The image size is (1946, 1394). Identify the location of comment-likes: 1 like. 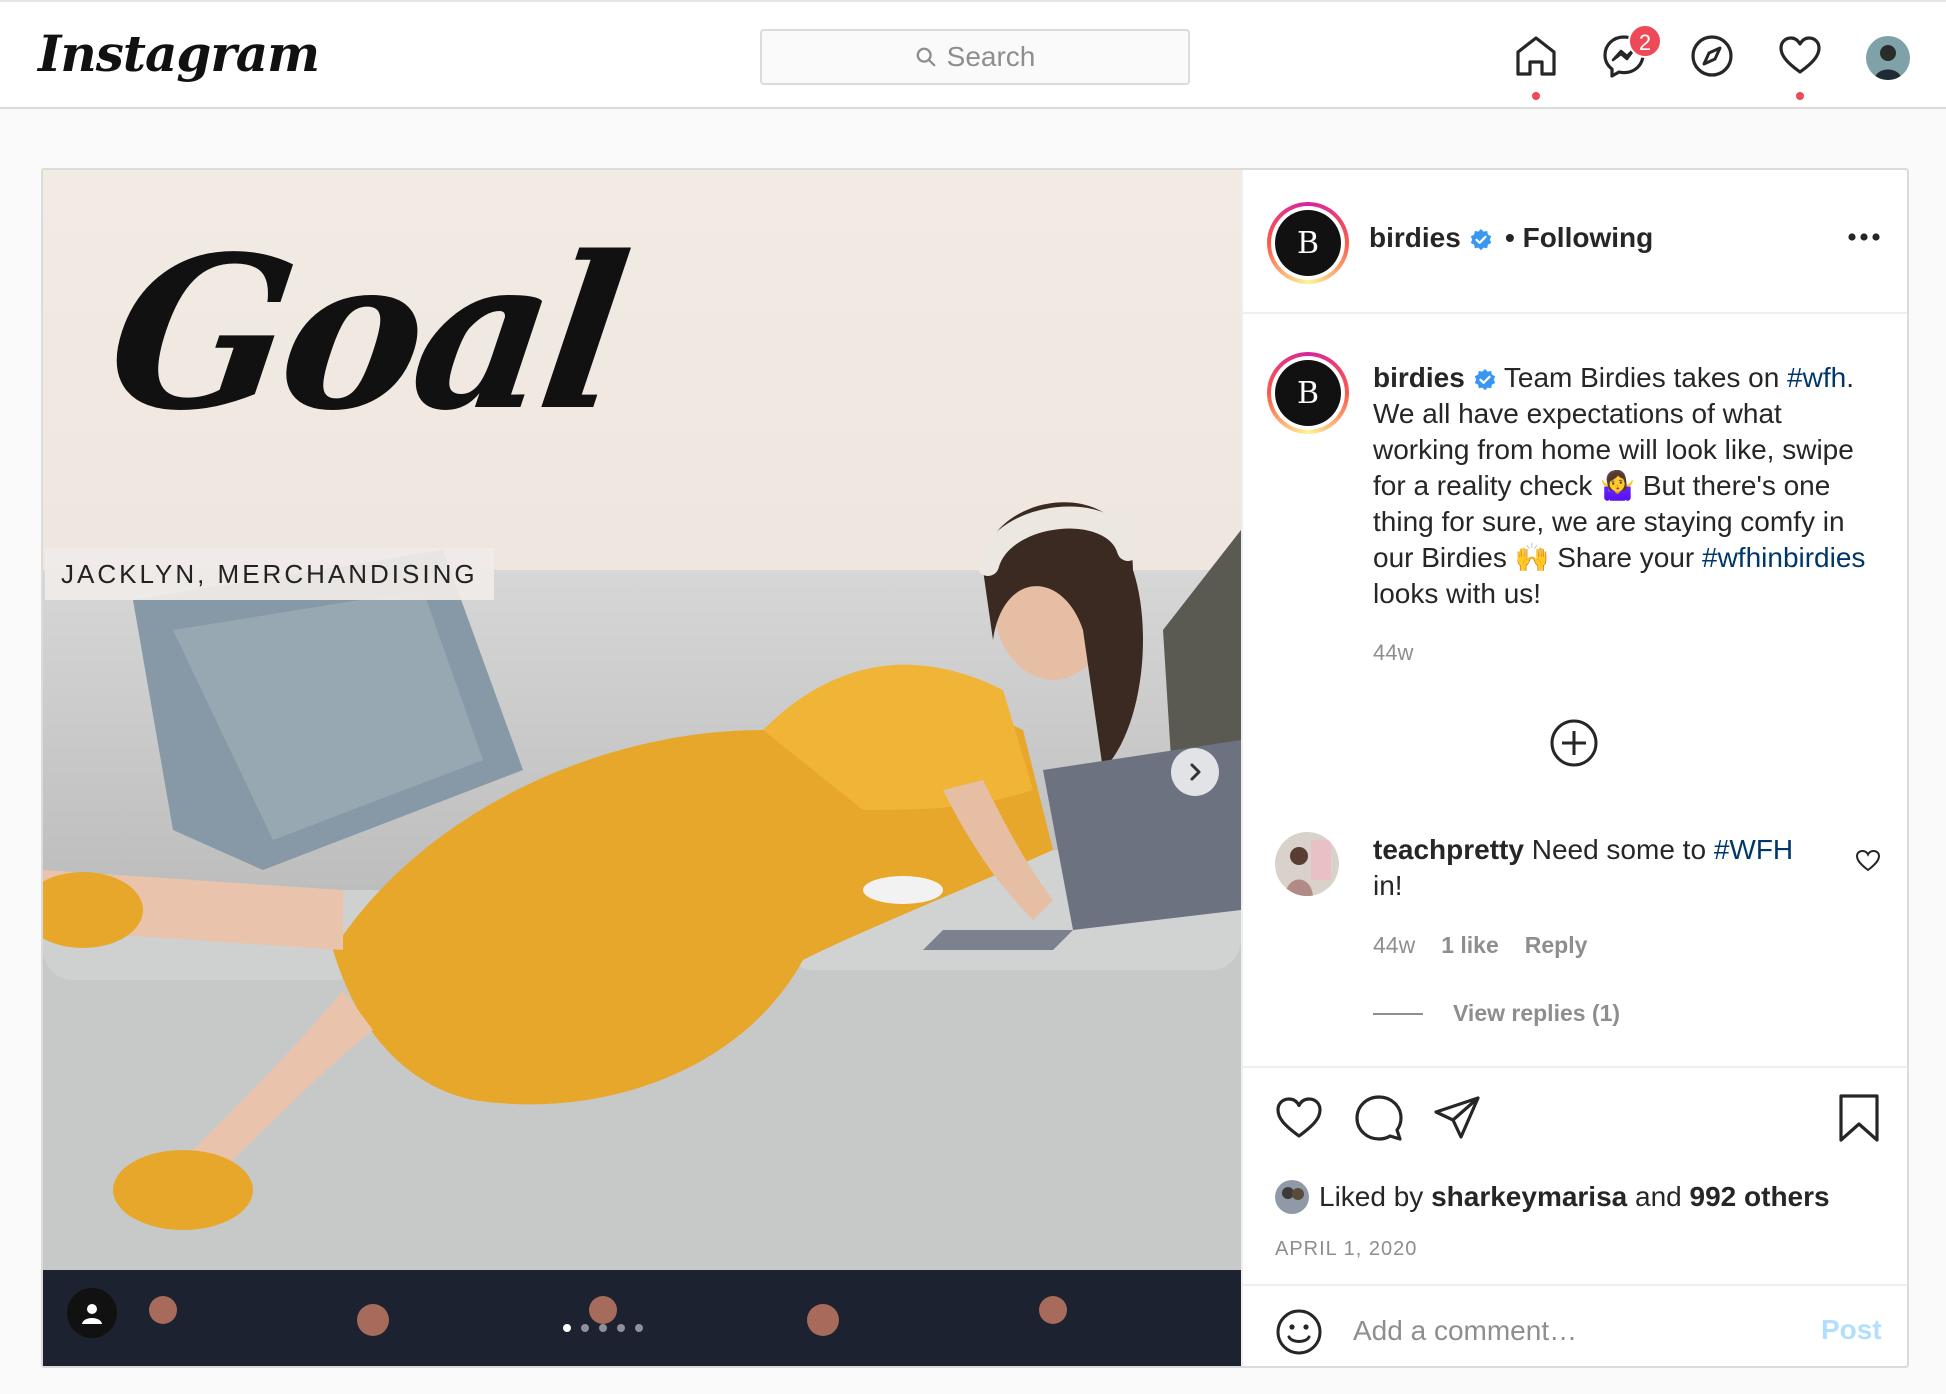
(1470, 945).